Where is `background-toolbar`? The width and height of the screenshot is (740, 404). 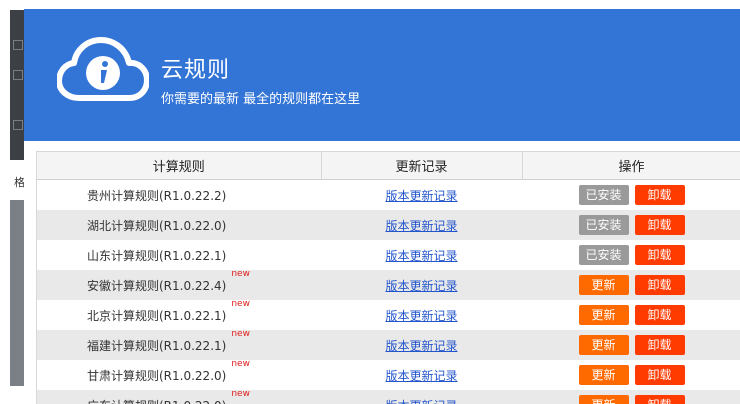
background-toolbar is located at coordinates (17, 85).